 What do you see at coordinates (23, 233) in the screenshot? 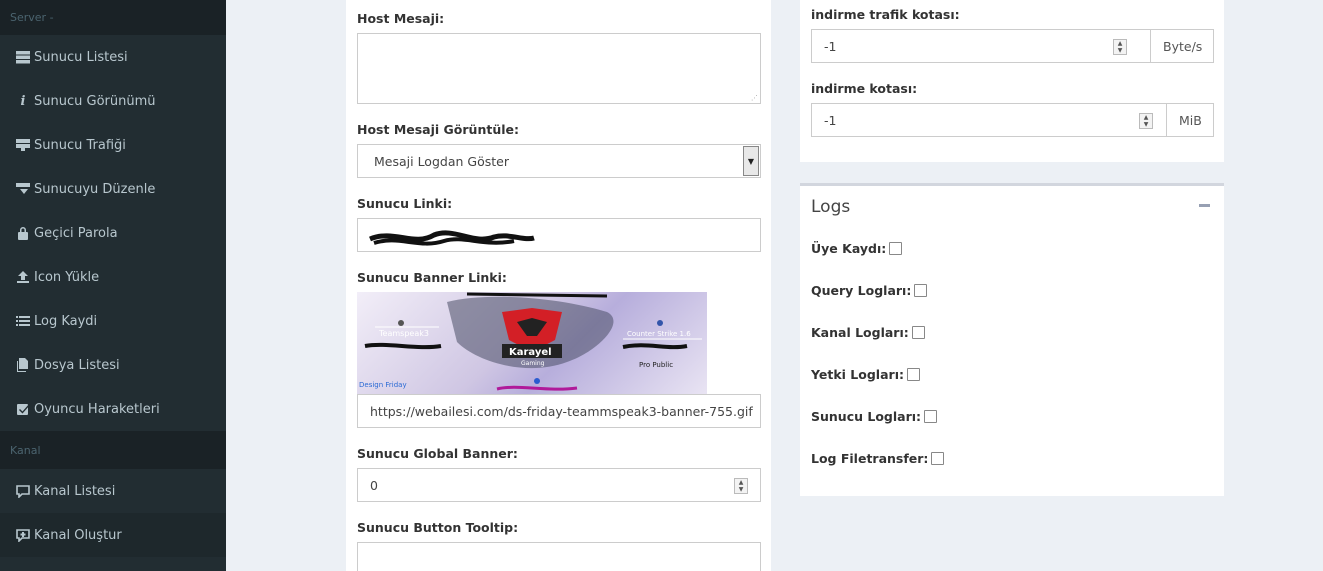
I see `lock-icon` at bounding box center [23, 233].